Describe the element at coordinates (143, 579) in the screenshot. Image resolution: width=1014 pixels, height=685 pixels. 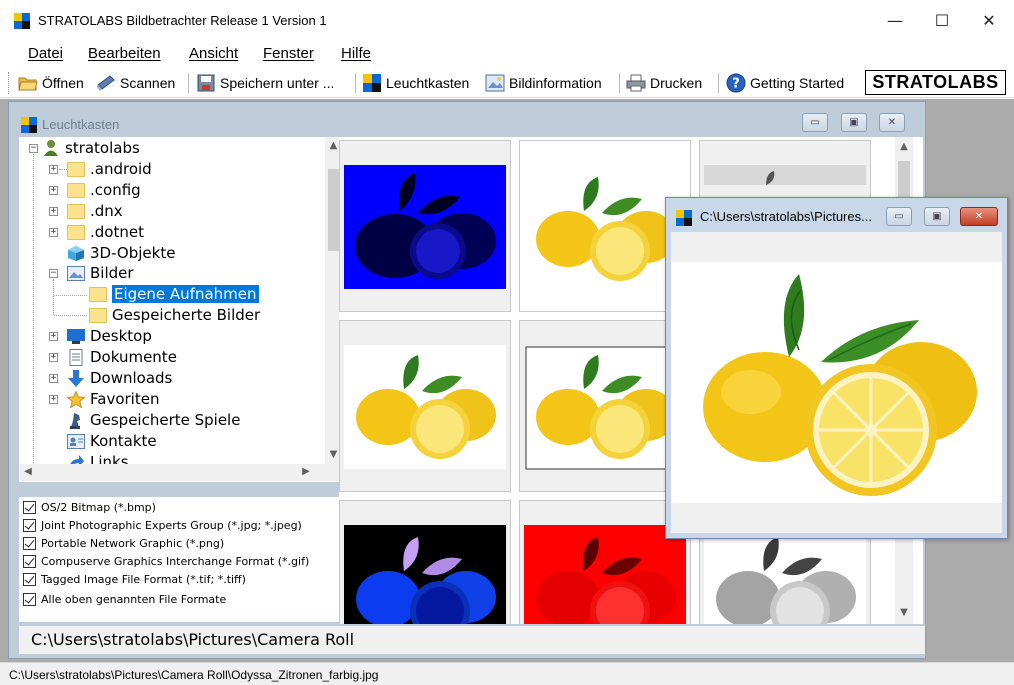
I see `filter-label: Tagged Image File Format (*.tif; *.tiff)` at that location.